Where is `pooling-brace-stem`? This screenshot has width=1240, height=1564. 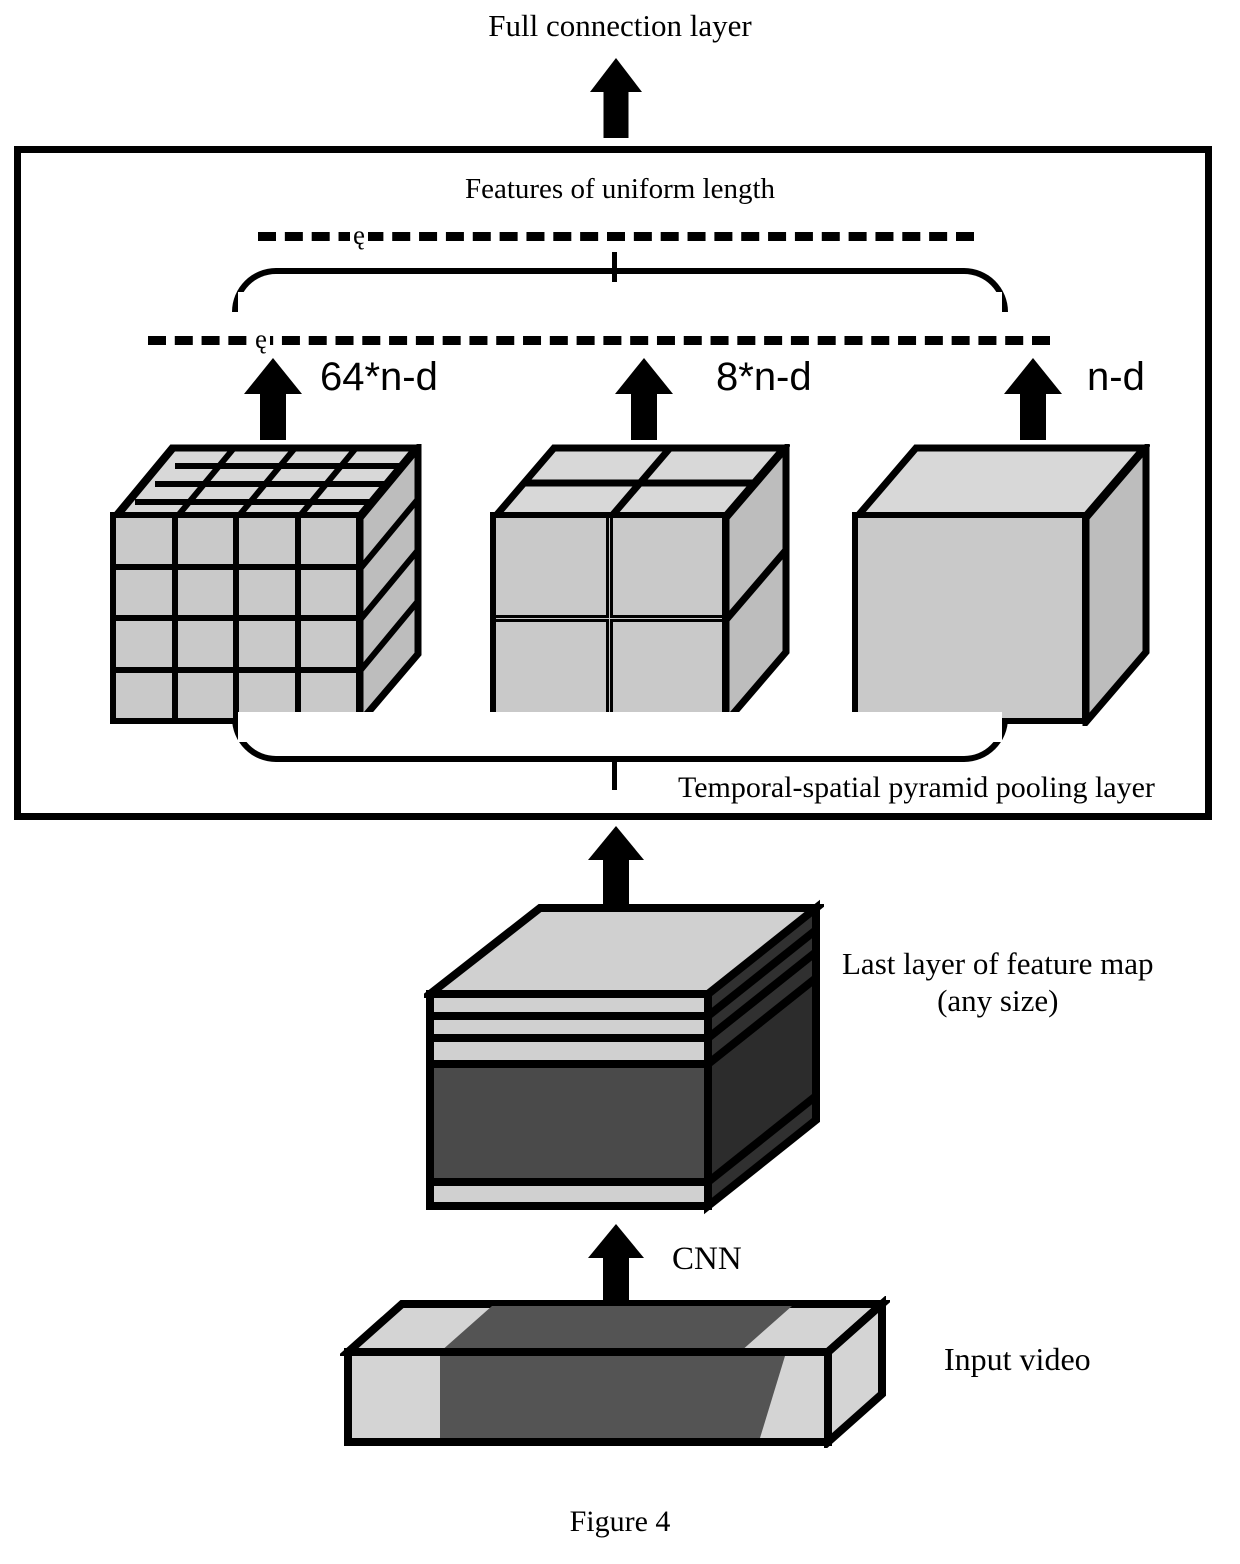 pooling-brace-stem is located at coordinates (614, 774).